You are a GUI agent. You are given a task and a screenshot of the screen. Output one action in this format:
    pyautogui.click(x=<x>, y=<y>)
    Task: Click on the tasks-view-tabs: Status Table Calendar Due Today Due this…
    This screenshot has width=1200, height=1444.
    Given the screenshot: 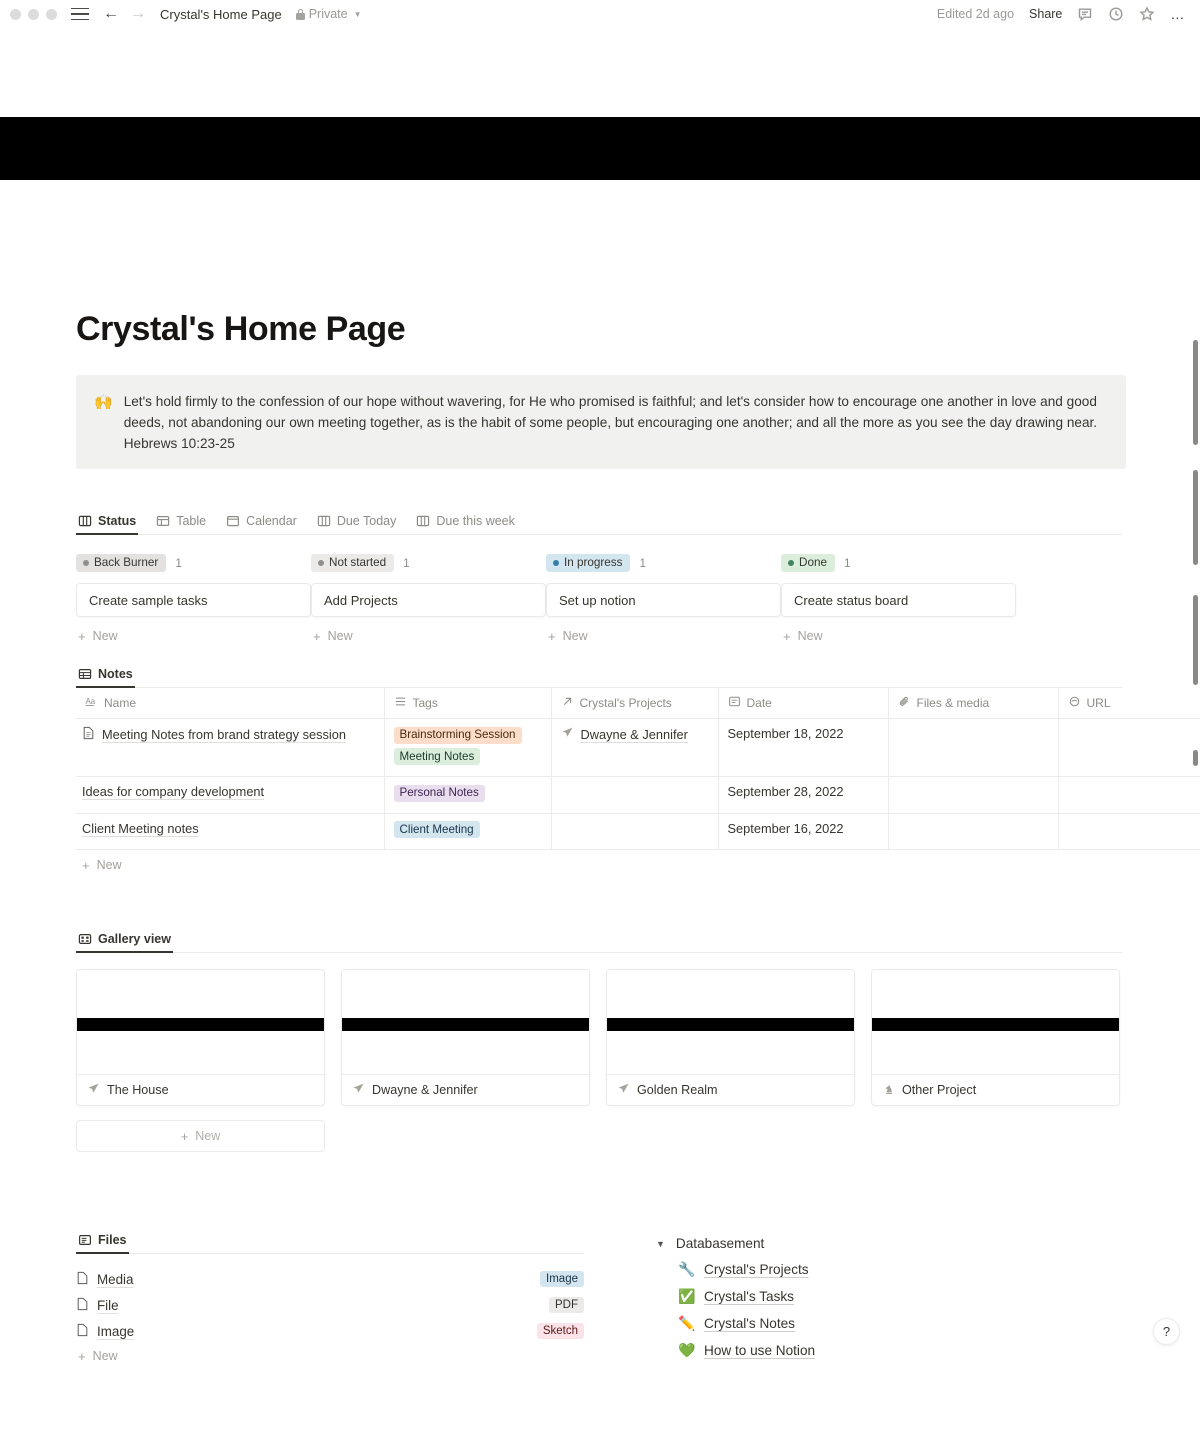 What is the action you would take?
    pyautogui.click(x=599, y=523)
    